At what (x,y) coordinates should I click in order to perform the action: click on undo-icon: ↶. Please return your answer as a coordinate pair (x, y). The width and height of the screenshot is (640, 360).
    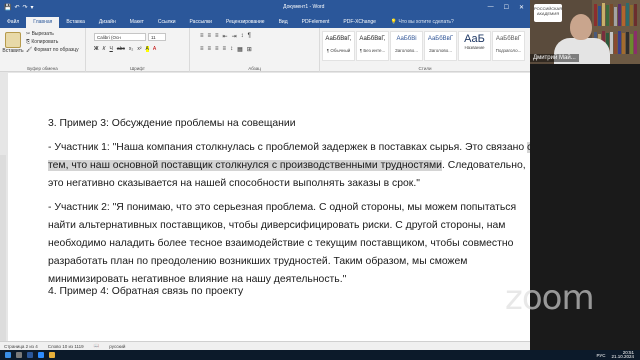
    Looking at the image, I should click on (16, 7).